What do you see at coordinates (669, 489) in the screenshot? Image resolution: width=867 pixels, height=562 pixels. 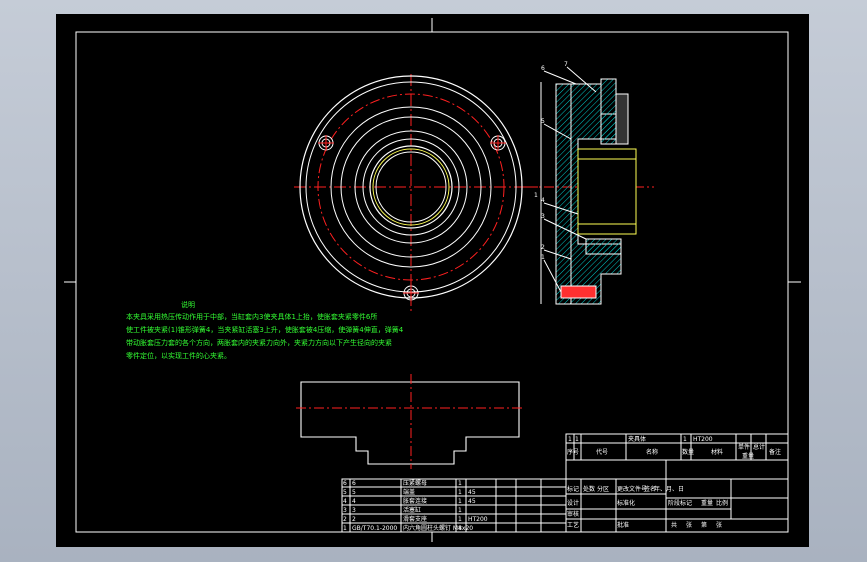 I see `title-cell: 年、月、日` at bounding box center [669, 489].